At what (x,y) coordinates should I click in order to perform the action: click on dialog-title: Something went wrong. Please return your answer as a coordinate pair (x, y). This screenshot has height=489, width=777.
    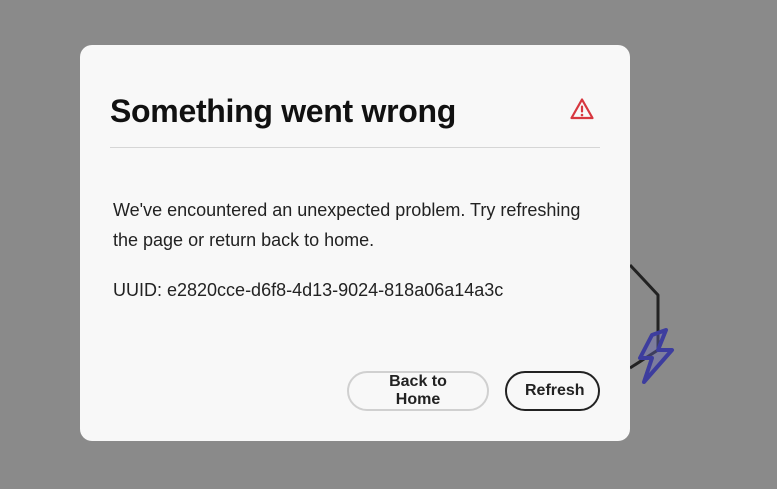
    Looking at the image, I should click on (283, 111).